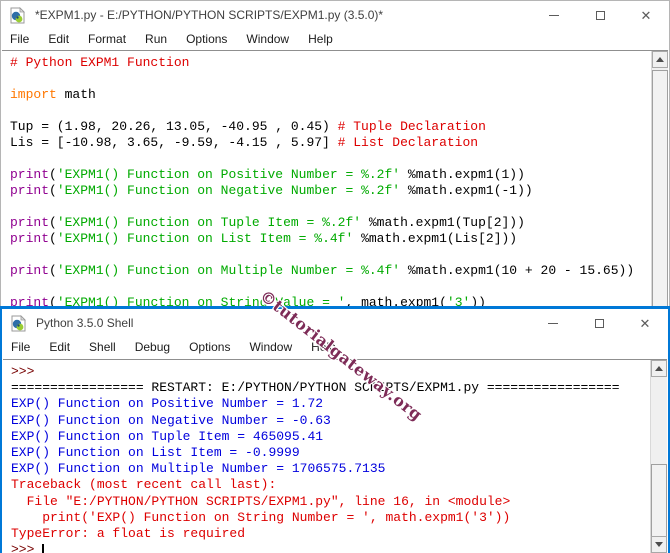  I want to click on menu-item-run: Run, so click(156, 39).